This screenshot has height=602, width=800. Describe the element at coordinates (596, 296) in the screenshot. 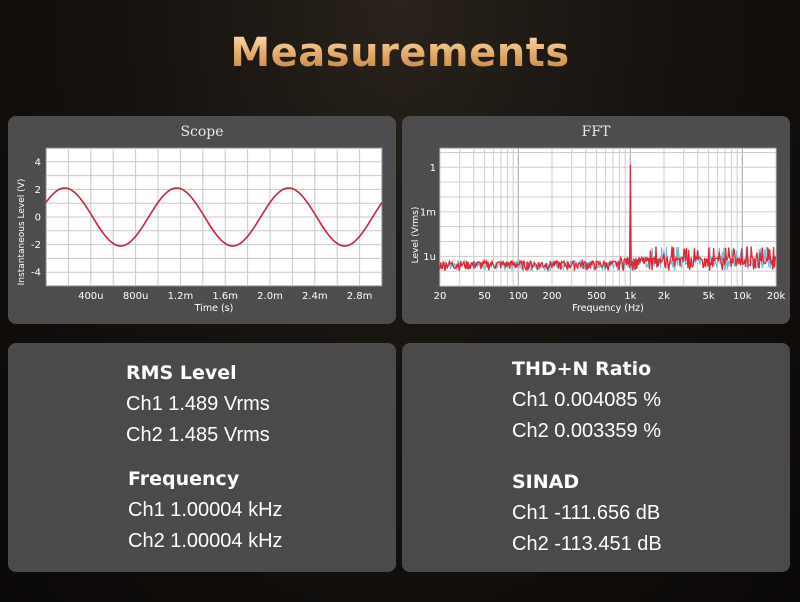

I see `fft-x-tick-label: 500` at that location.